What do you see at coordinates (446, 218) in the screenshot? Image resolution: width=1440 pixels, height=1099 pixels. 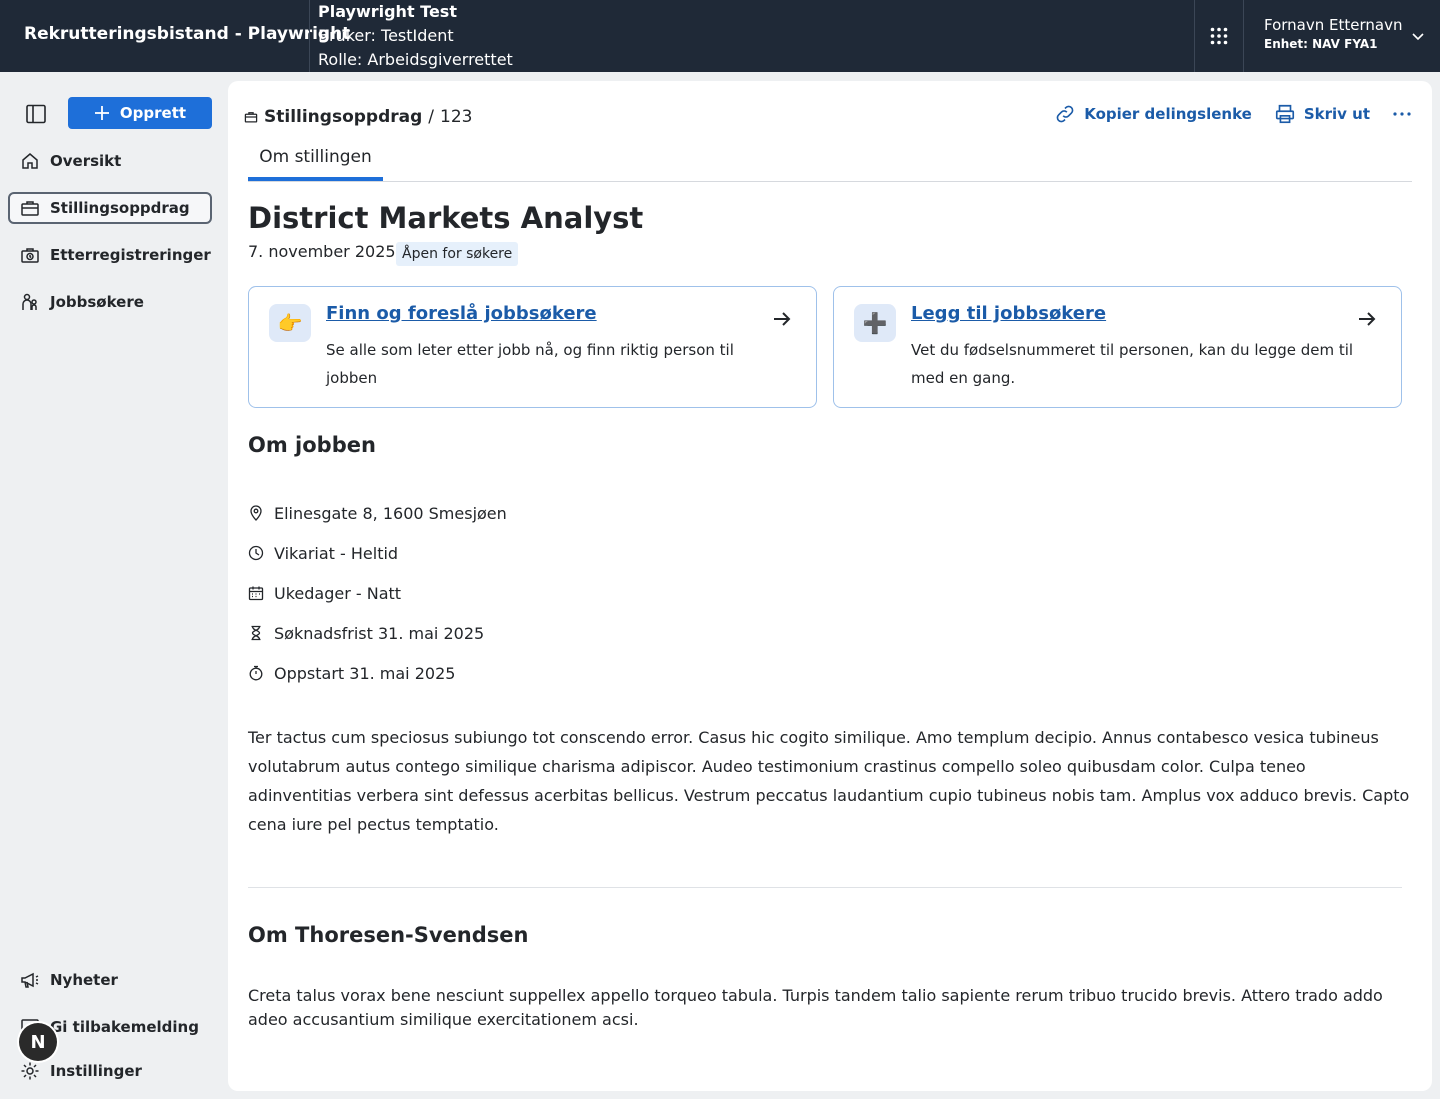 I see `page-title: District Markets Analyst` at bounding box center [446, 218].